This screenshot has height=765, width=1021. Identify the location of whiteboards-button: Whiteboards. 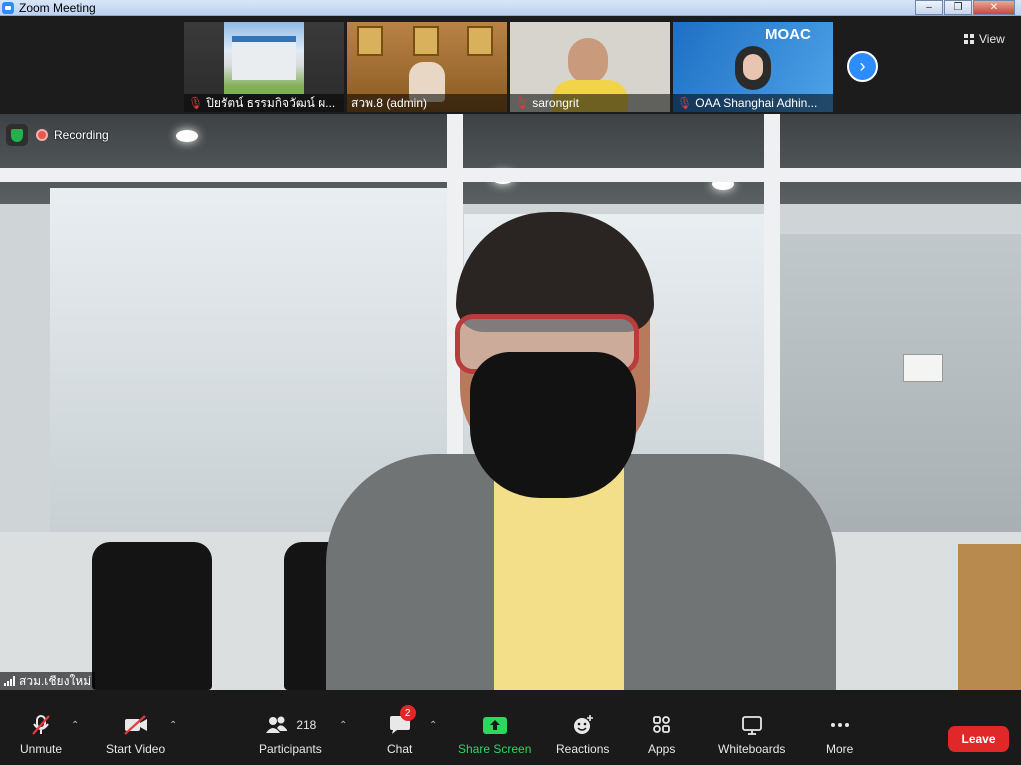
(751, 735).